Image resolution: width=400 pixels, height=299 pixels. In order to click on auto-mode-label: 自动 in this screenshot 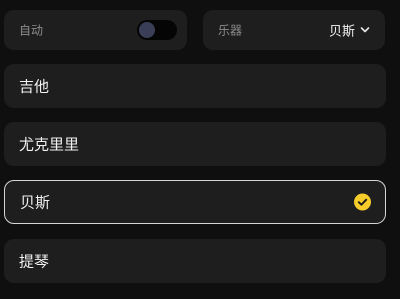, I will do `click(31, 30)`.